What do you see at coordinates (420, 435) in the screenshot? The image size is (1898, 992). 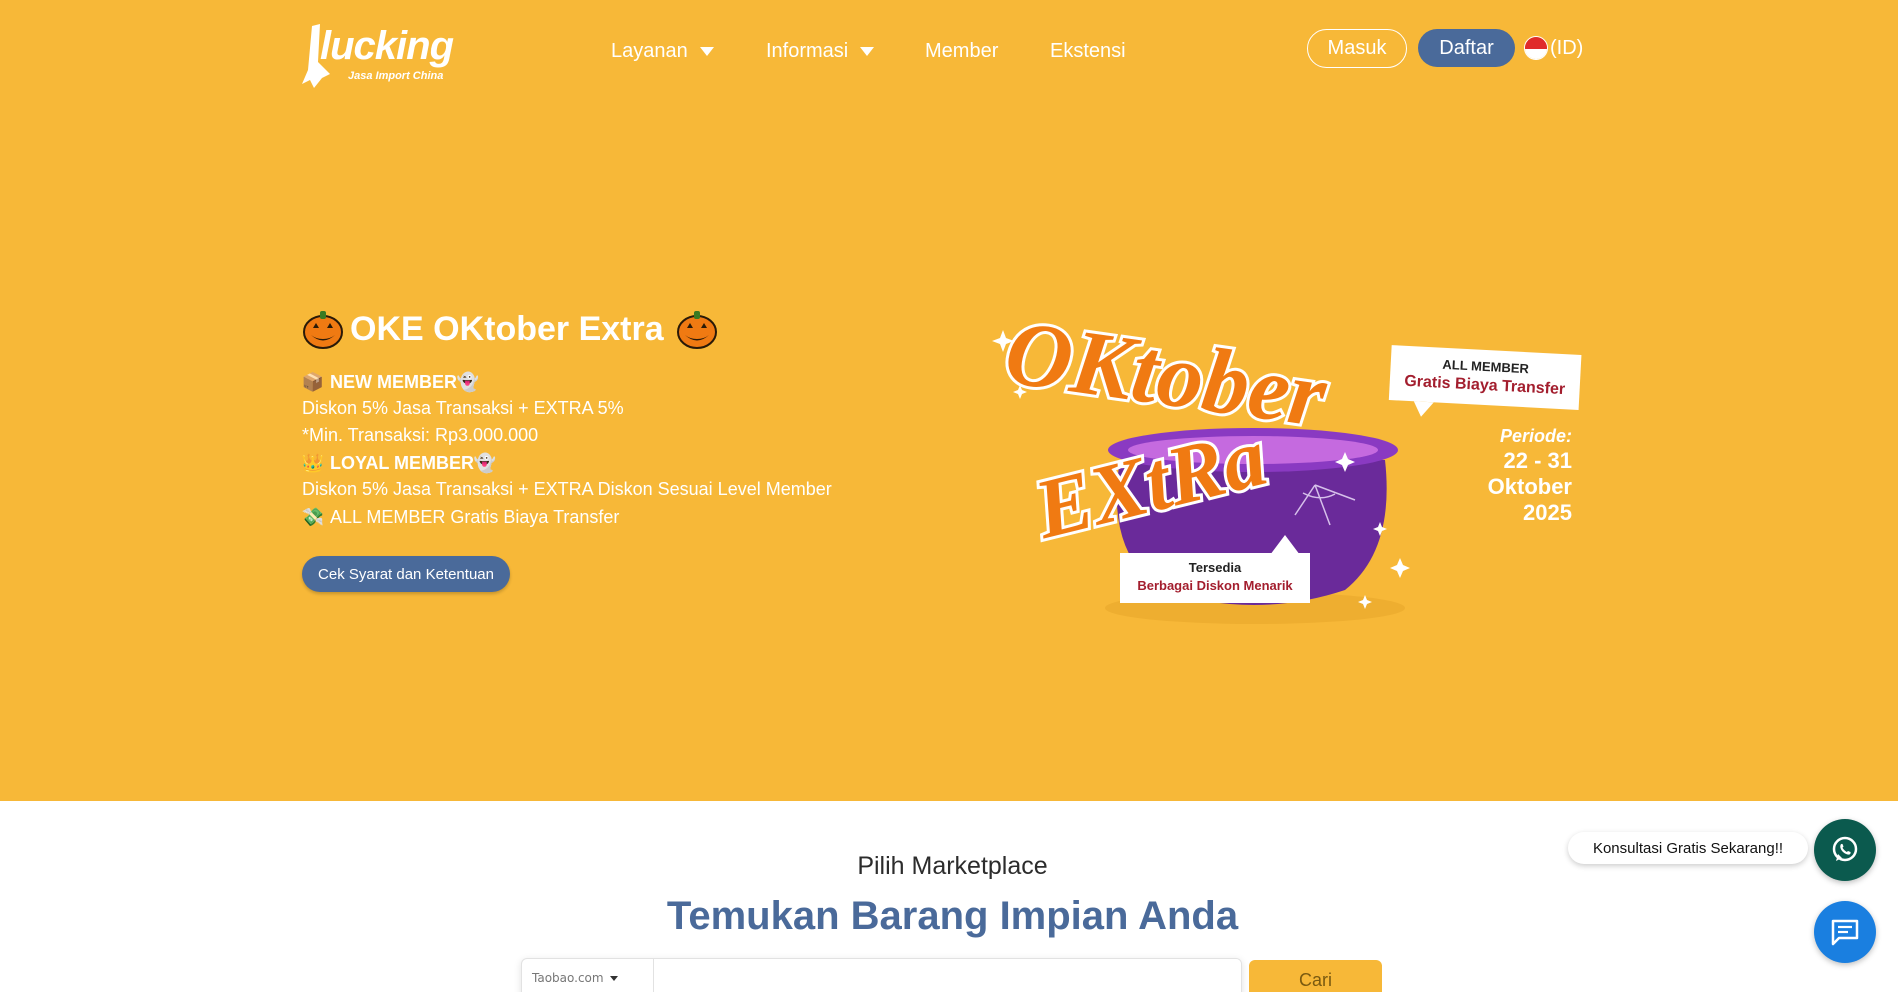 I see `new-member-line2: *Min. Transaksi: Rp3.000.000` at bounding box center [420, 435].